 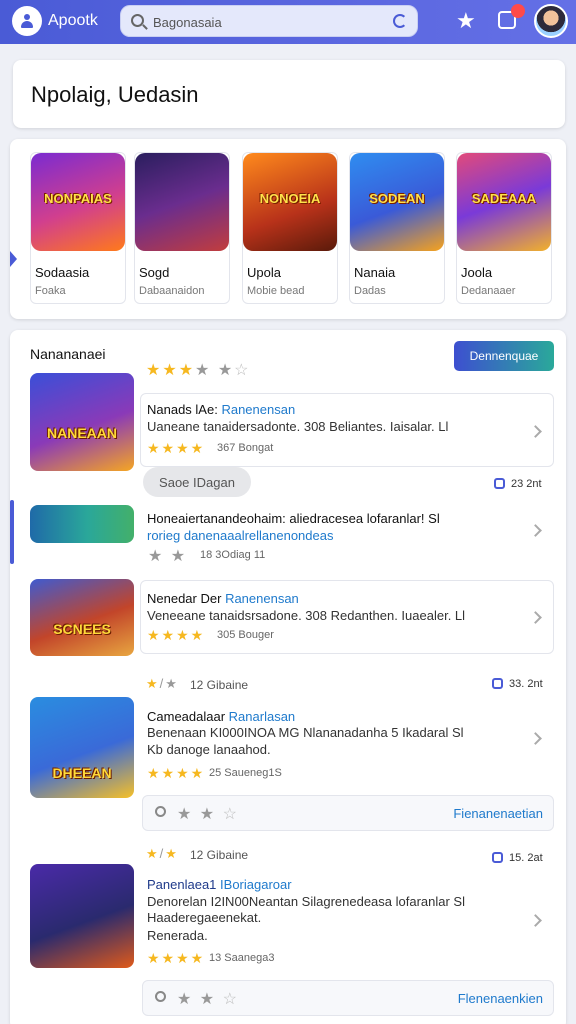 I want to click on tile-subtitle: Mobie bead, so click(x=276, y=291).